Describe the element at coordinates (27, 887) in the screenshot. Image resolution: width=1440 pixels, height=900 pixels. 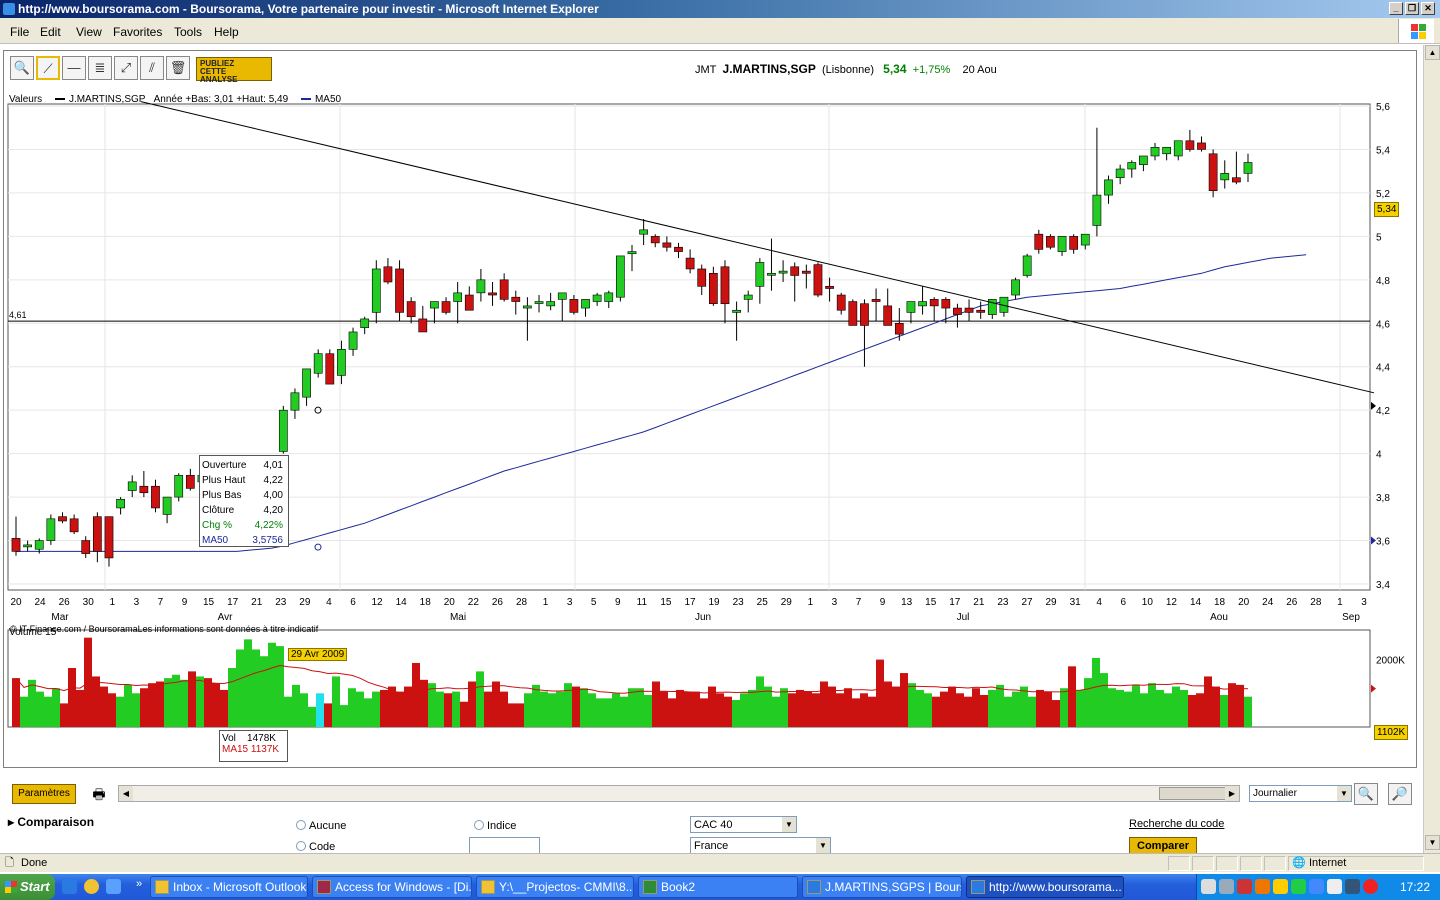
I see `start-button: Start` at that location.